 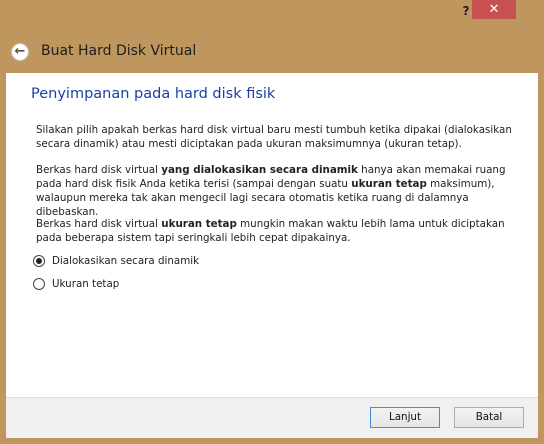 What do you see at coordinates (39, 261) in the screenshot?
I see `radio-checked-icon` at bounding box center [39, 261].